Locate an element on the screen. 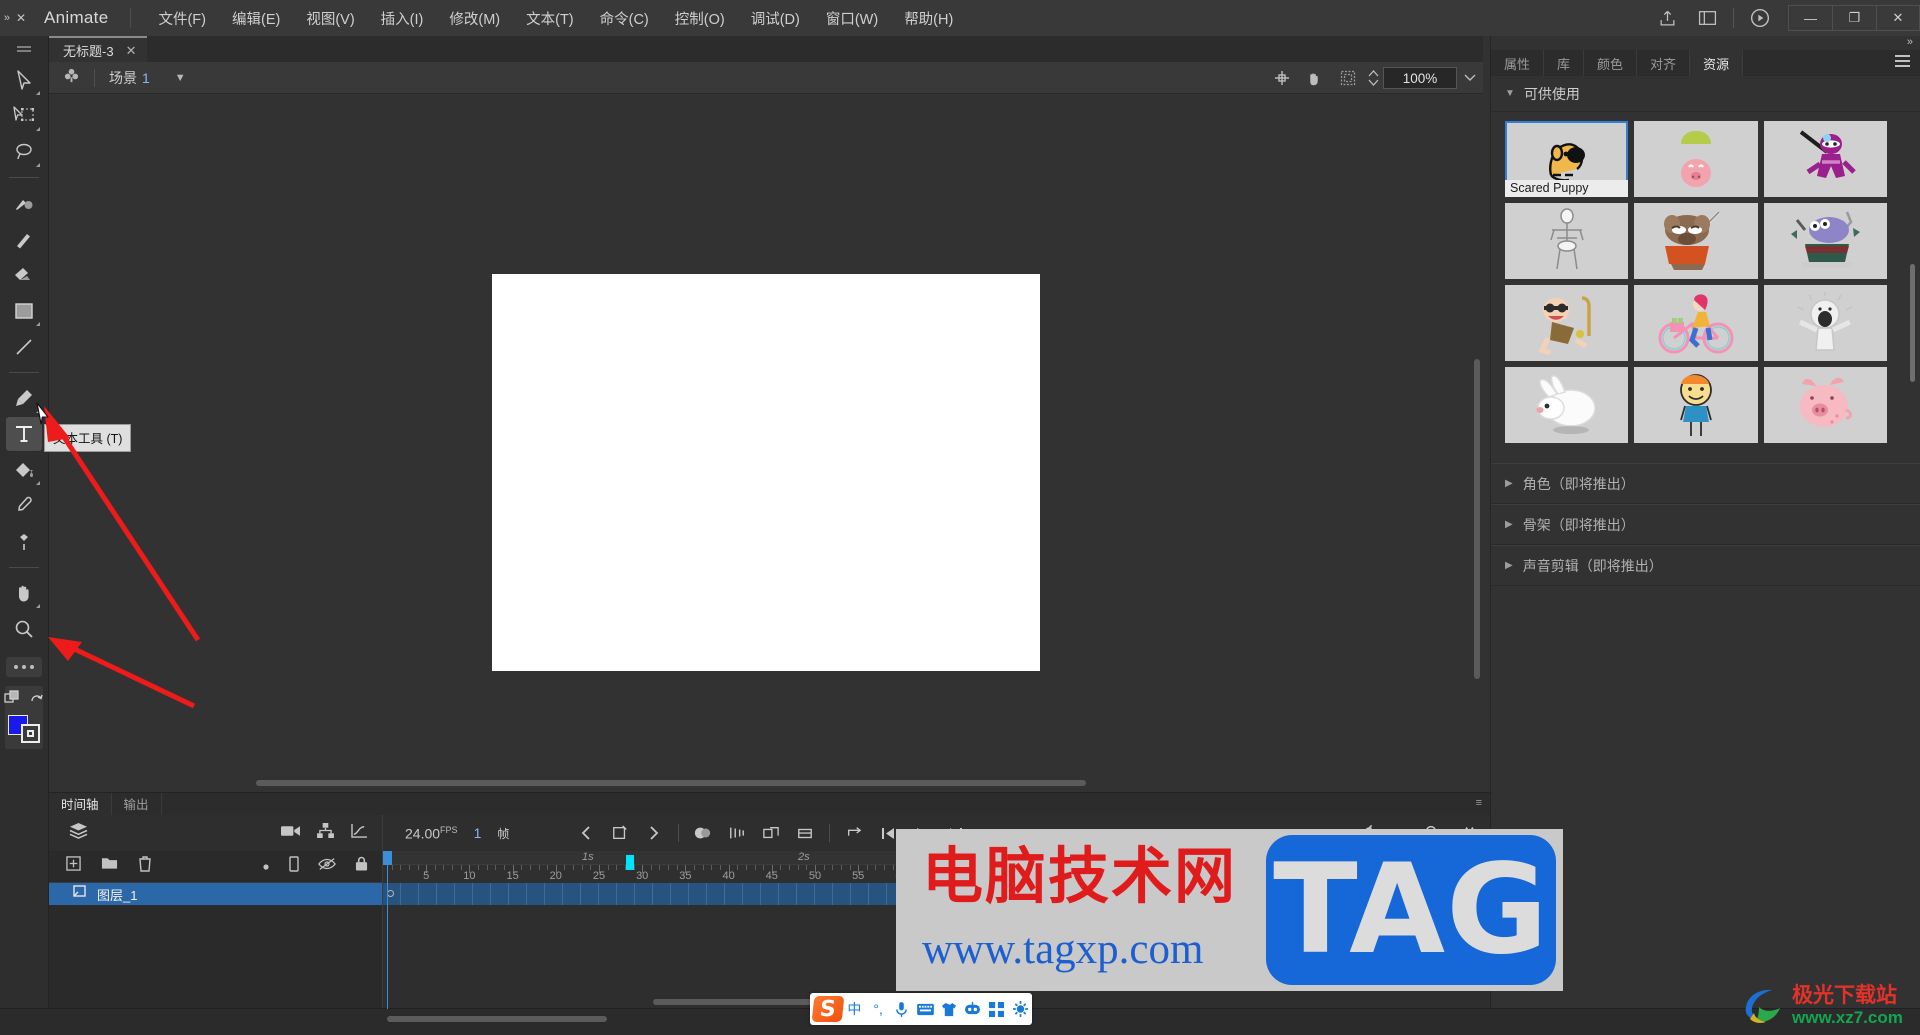 The image size is (1920, 1035). zoom-stepper is located at coordinates (1373, 78).